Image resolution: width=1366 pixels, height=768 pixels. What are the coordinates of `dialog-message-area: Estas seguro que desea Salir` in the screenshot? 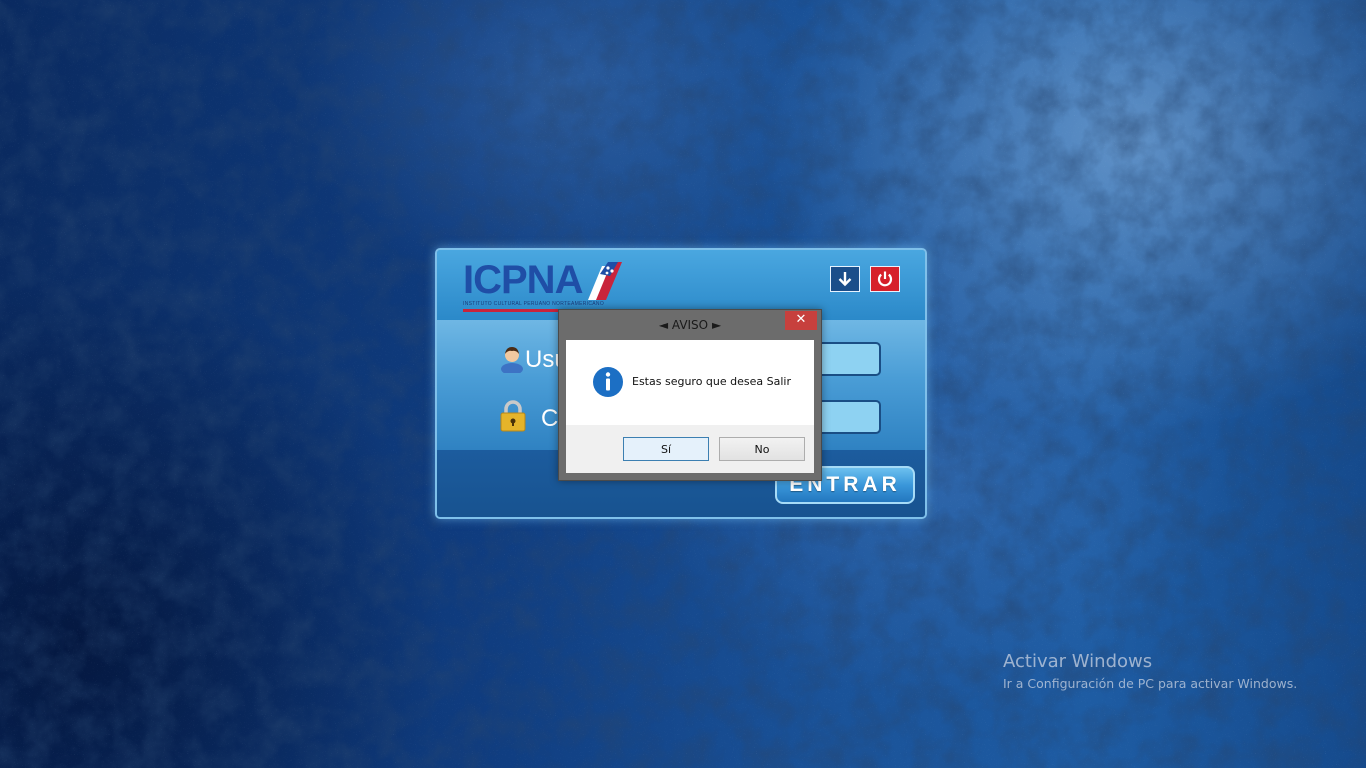 It's located at (690, 382).